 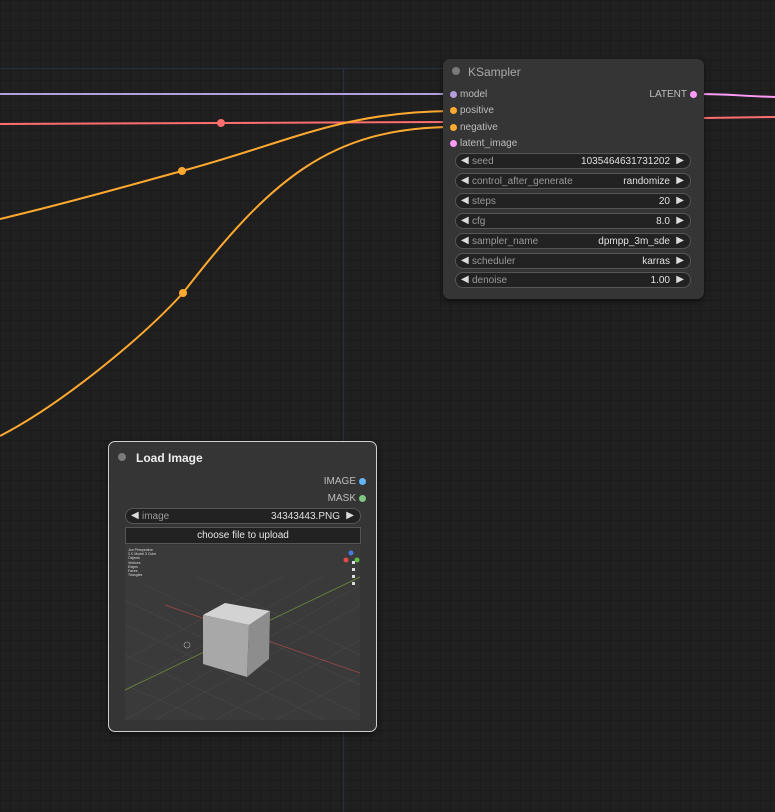 I want to click on widget-control-after-generate: ◀ control_after_generate randomize ▶, so click(x=573, y=181).